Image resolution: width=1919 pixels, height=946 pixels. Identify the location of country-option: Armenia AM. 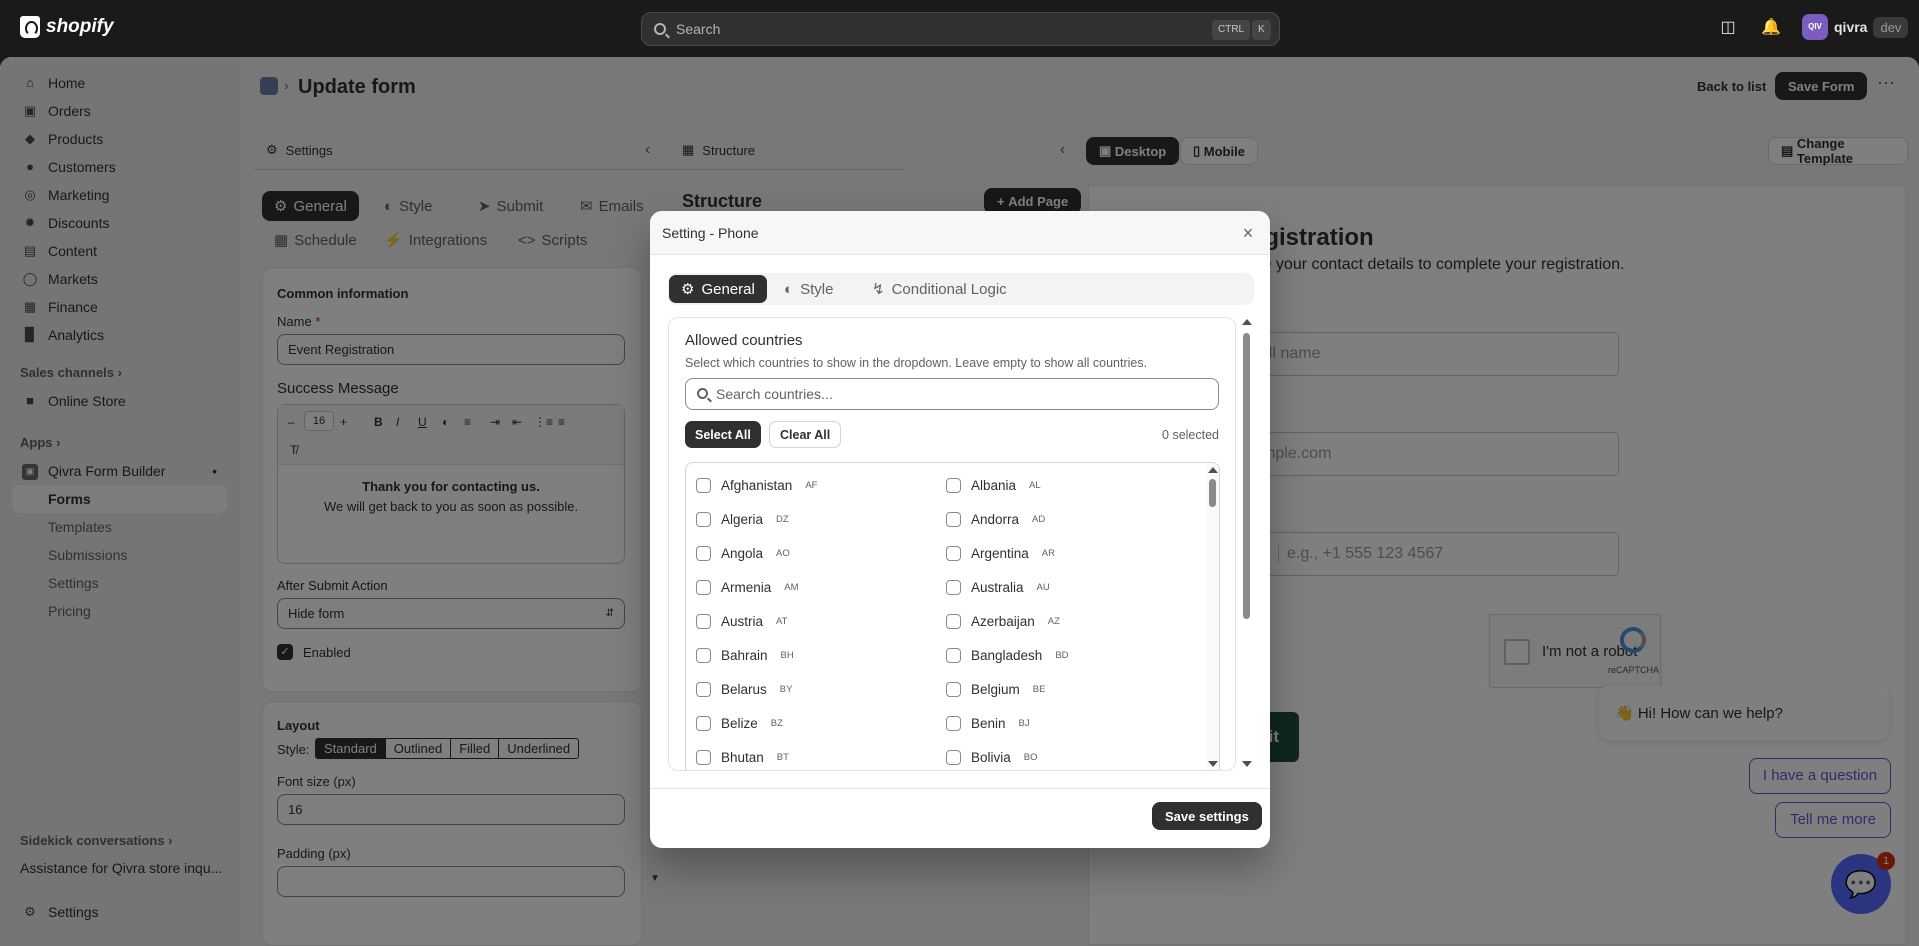
(747, 587).